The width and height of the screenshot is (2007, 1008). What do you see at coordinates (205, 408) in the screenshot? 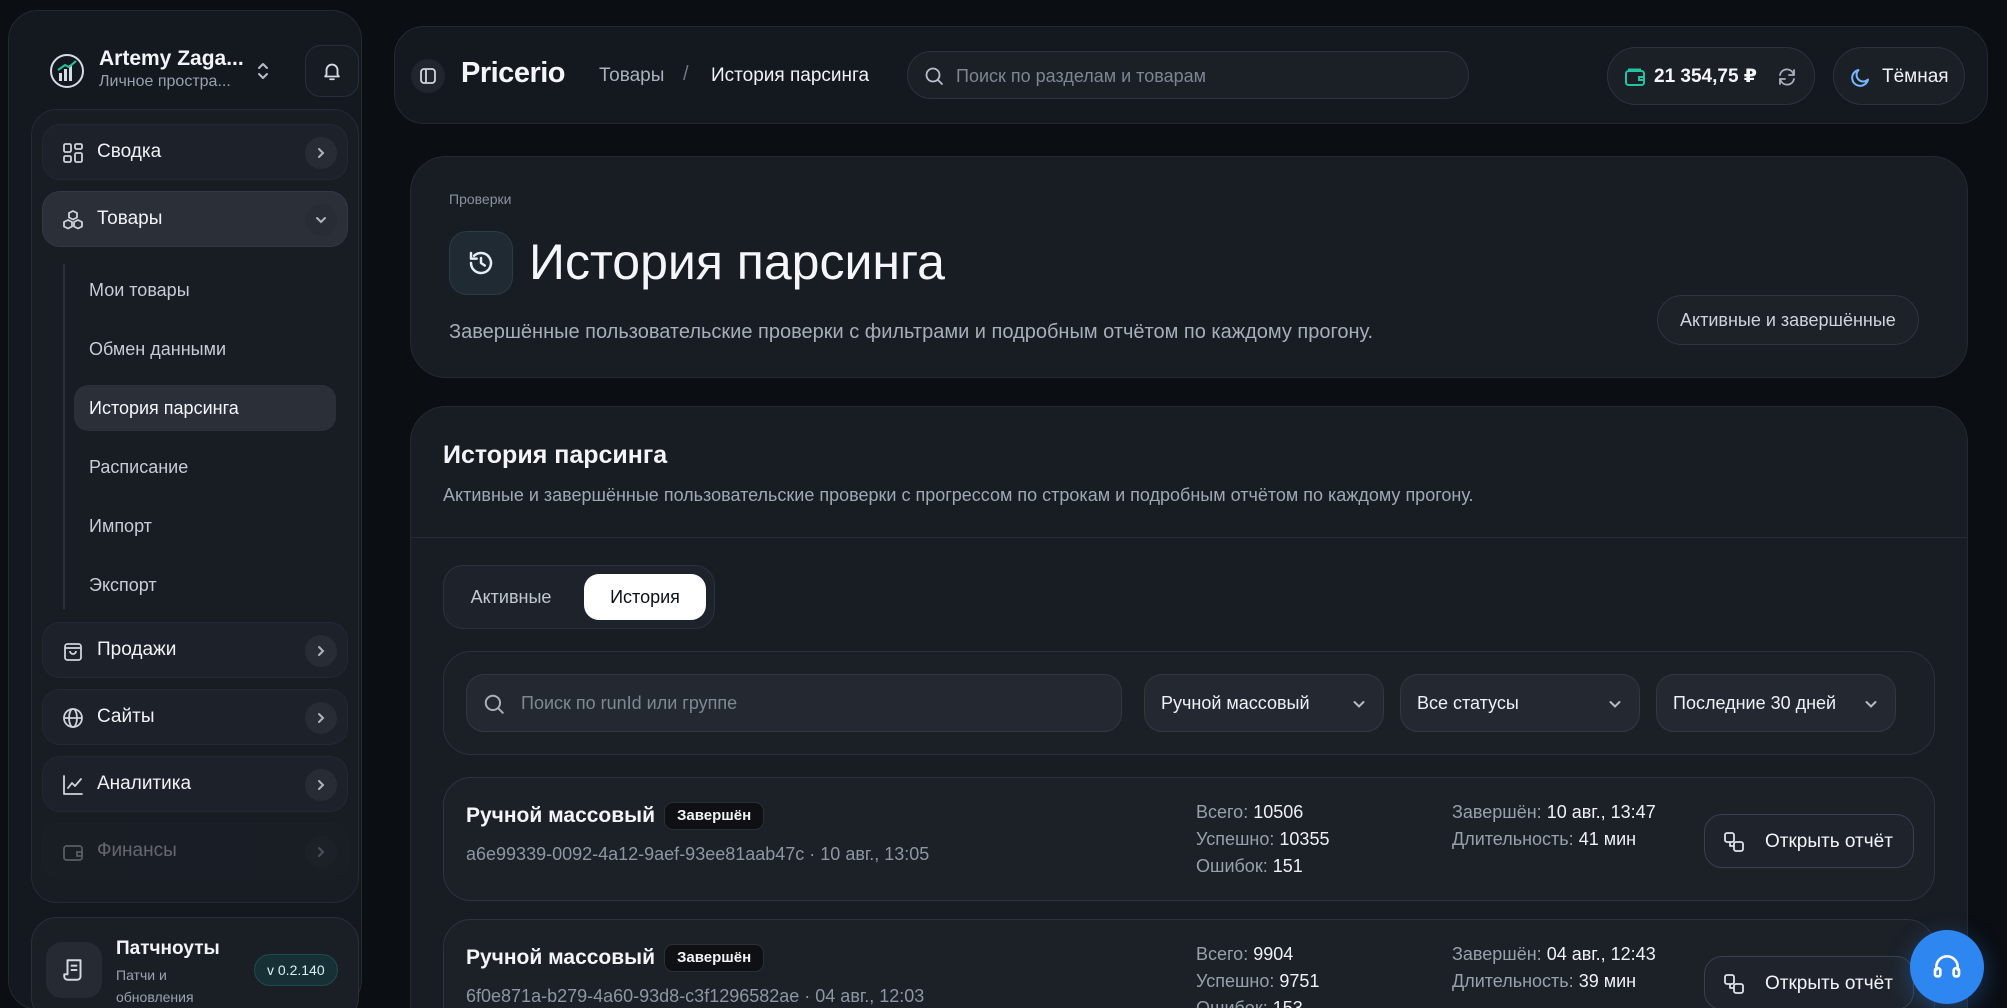
I see `sidebar-subitem-parsing-history: История парсинга` at bounding box center [205, 408].